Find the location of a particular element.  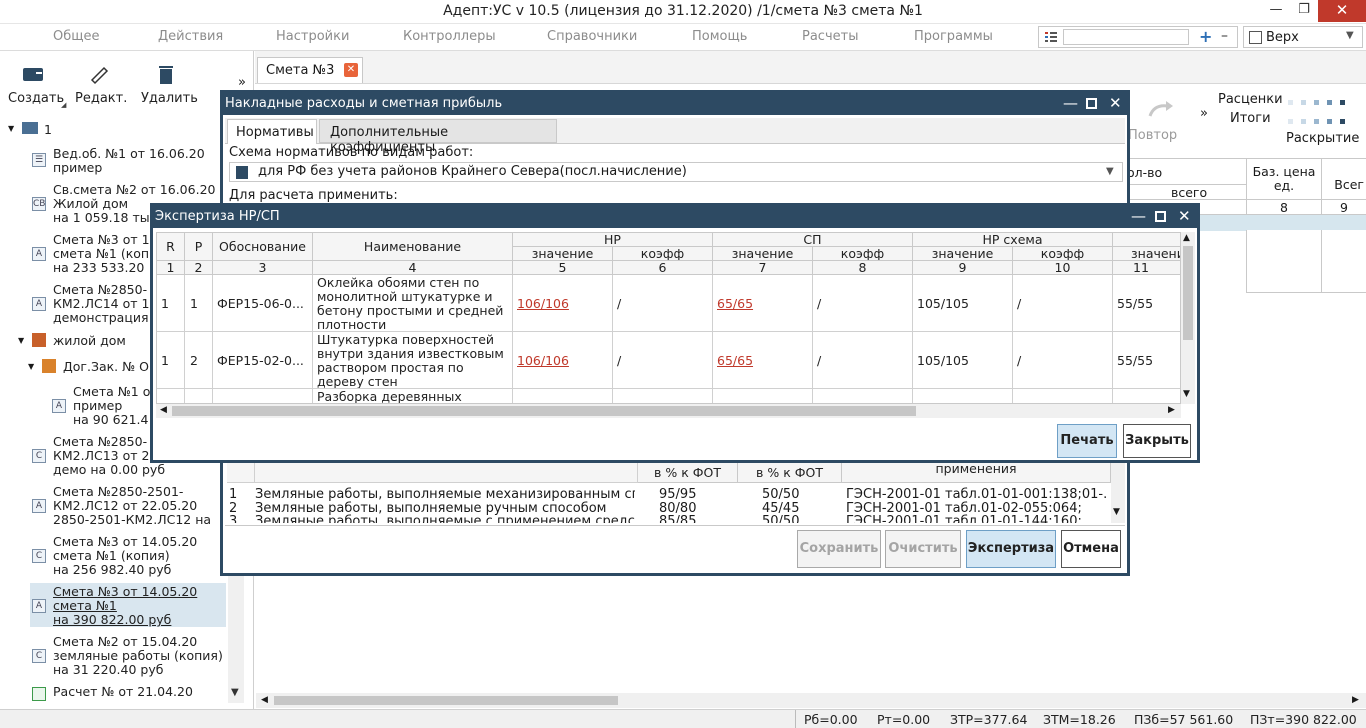

expertise-button: Экспертиза is located at coordinates (1011, 549).